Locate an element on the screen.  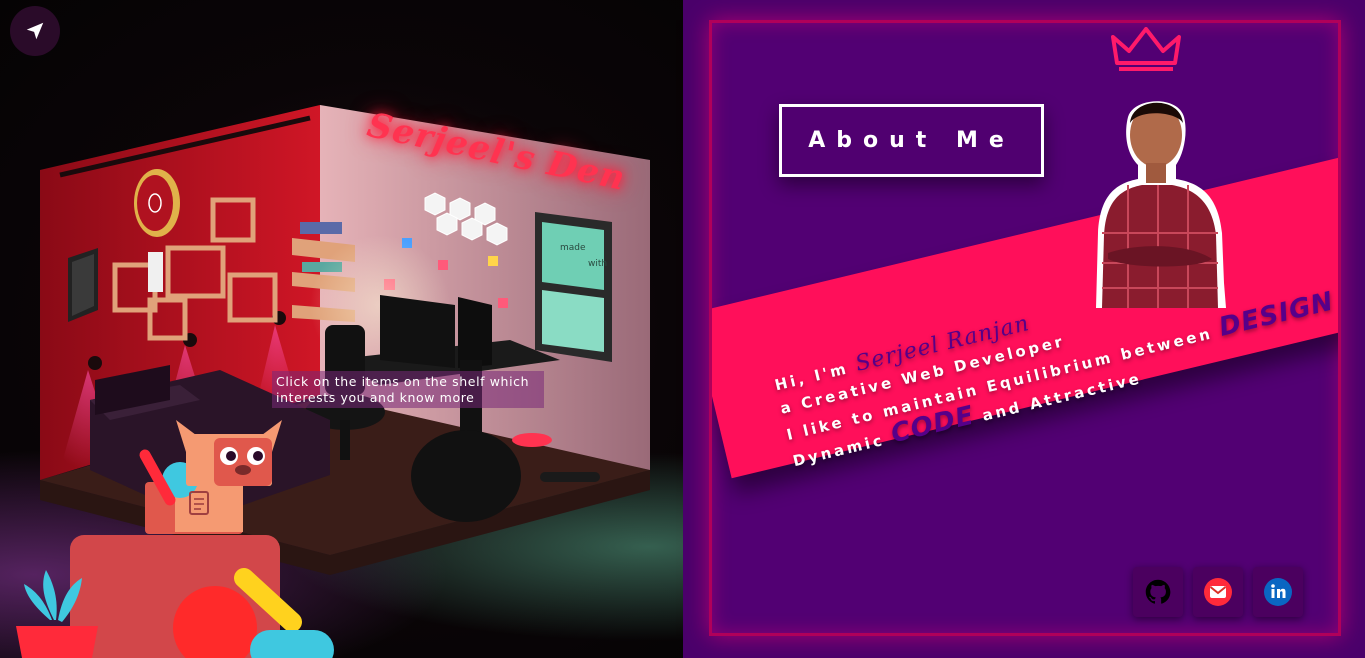
github-icon is located at coordinates (1158, 591).